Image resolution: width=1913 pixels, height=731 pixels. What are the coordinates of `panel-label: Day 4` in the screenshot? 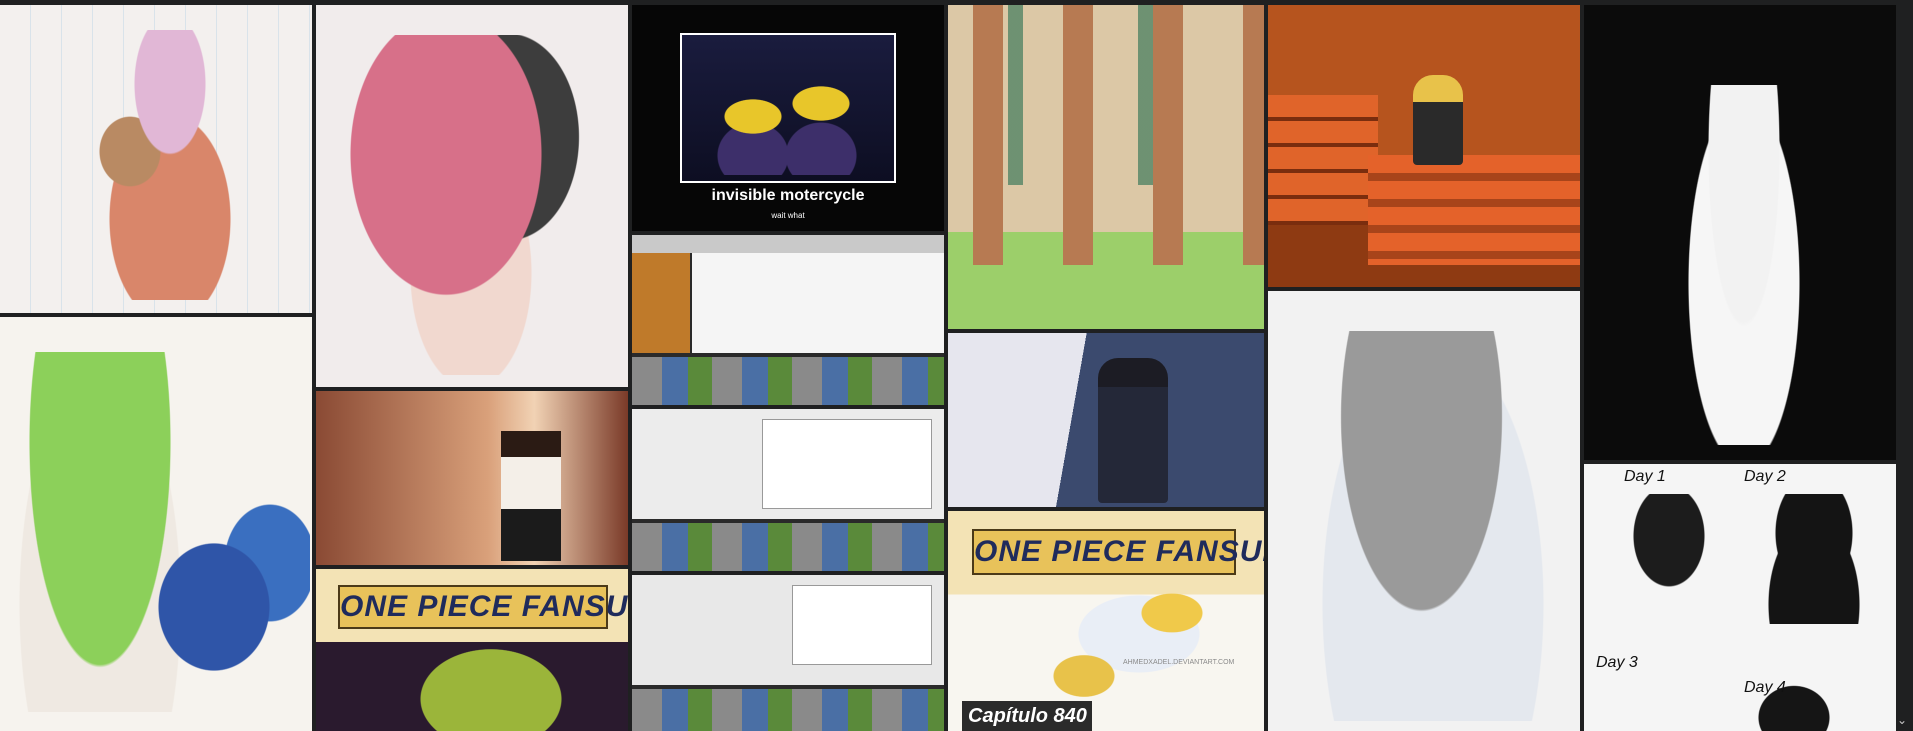 It's located at (1765, 687).